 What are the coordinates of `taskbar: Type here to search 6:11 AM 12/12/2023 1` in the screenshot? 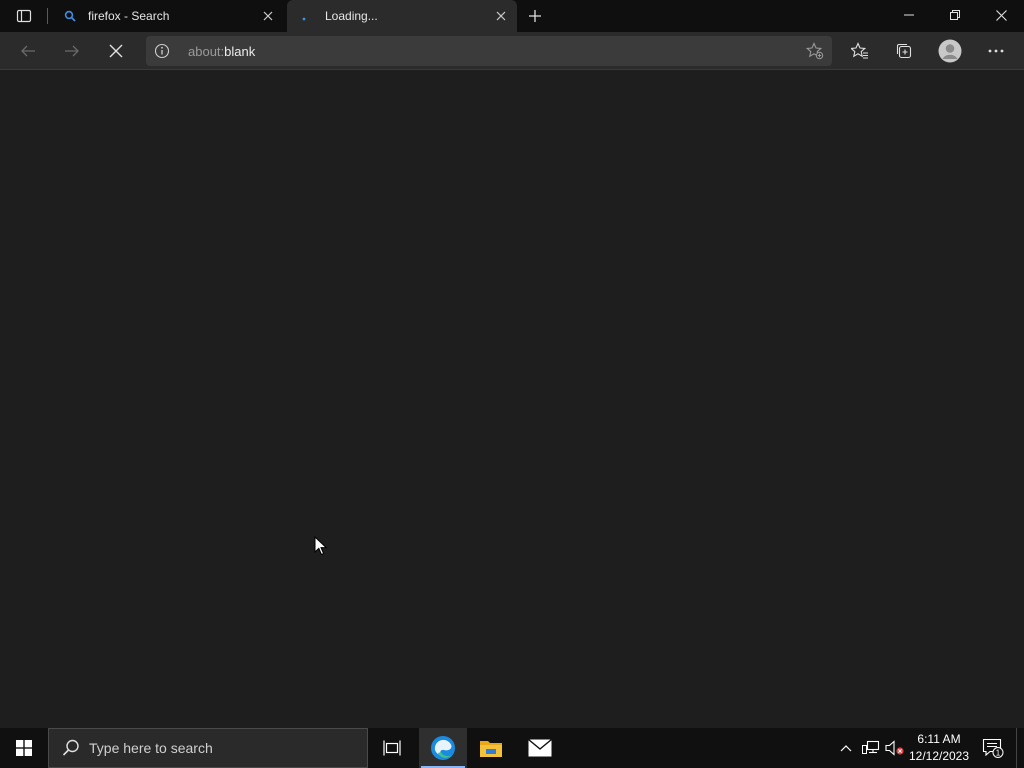 It's located at (512, 748).